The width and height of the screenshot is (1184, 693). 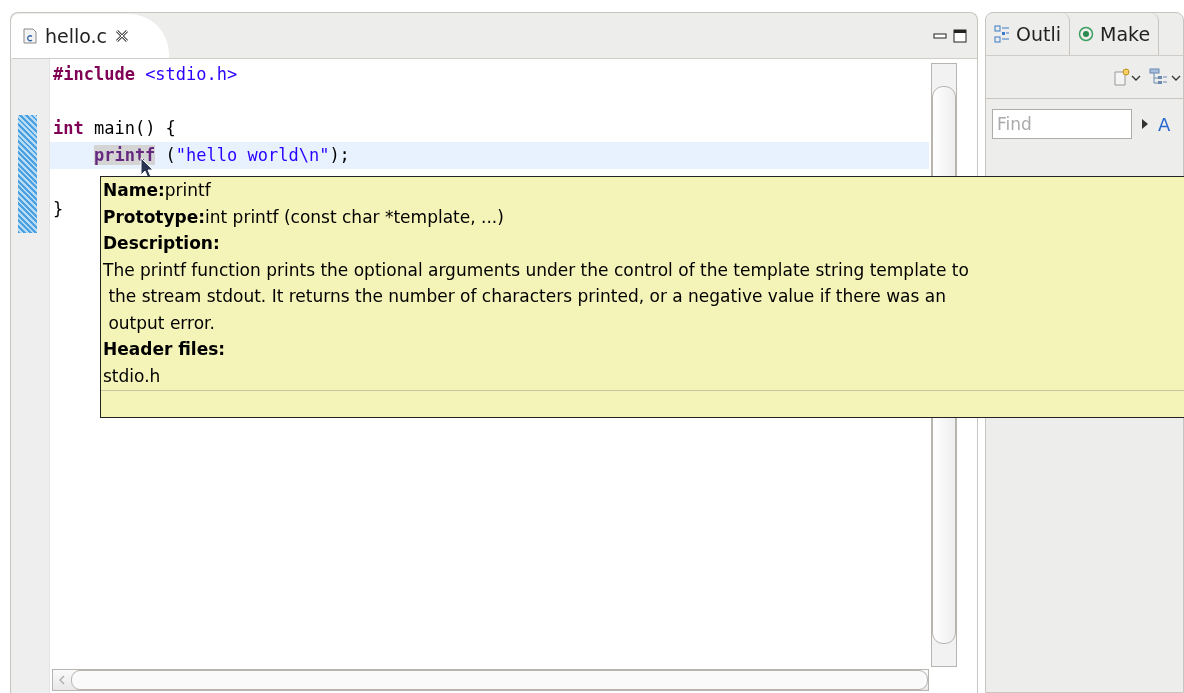 What do you see at coordinates (157, 190) in the screenshot?
I see `name-info: Name:printf` at bounding box center [157, 190].